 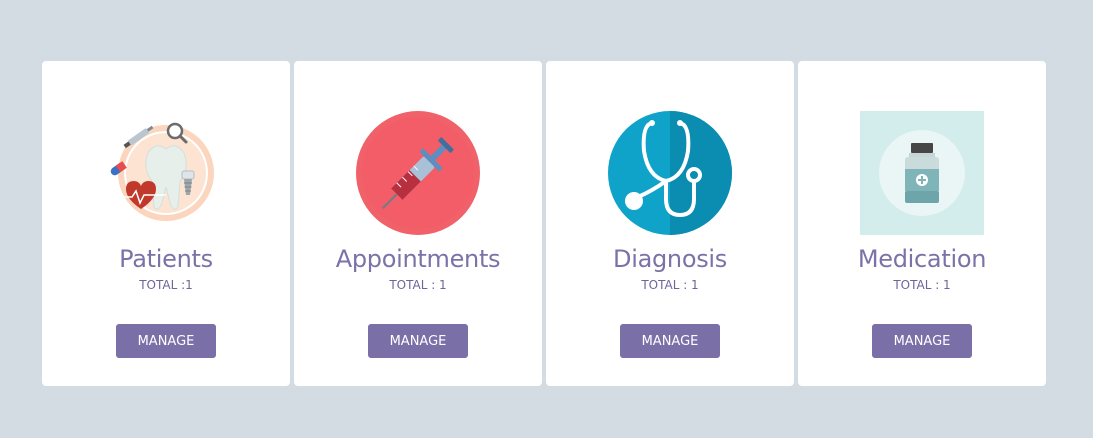 What do you see at coordinates (922, 173) in the screenshot?
I see `medicine-bottle-icon` at bounding box center [922, 173].